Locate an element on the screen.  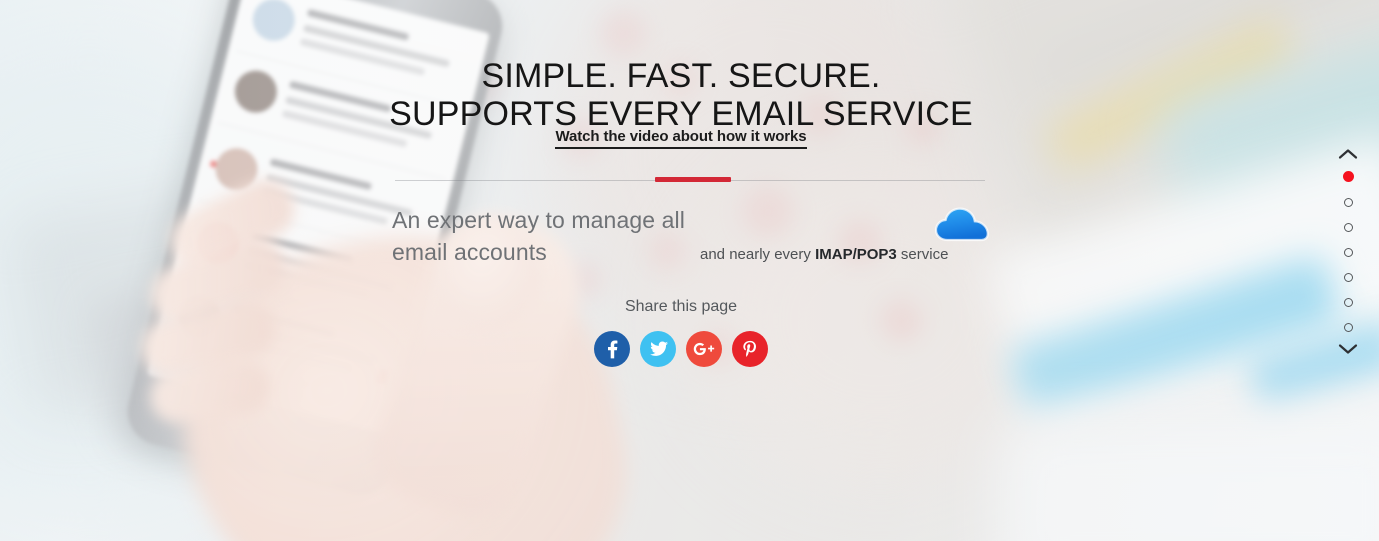
nav-dot-list is located at coordinates (1348, 251).